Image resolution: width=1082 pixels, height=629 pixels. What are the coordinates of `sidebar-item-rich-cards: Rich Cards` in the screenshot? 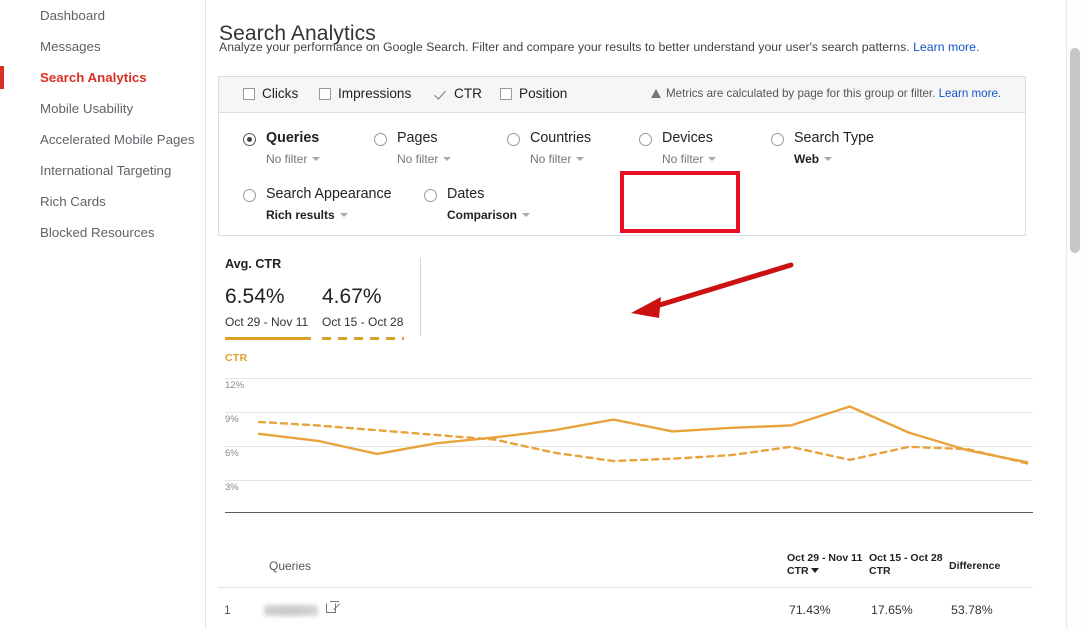 It's located at (102, 201).